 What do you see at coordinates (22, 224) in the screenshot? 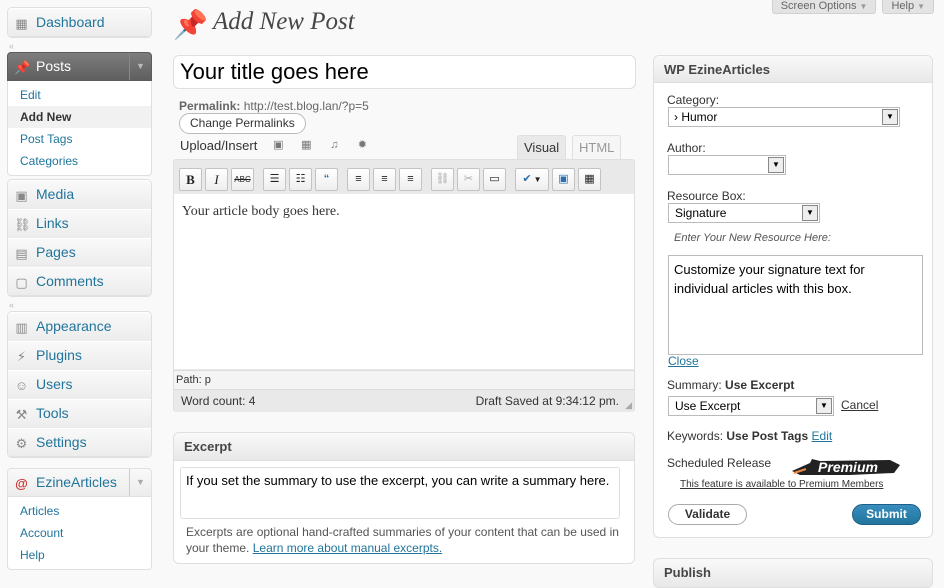
I see `link-icon: ⛓` at bounding box center [22, 224].